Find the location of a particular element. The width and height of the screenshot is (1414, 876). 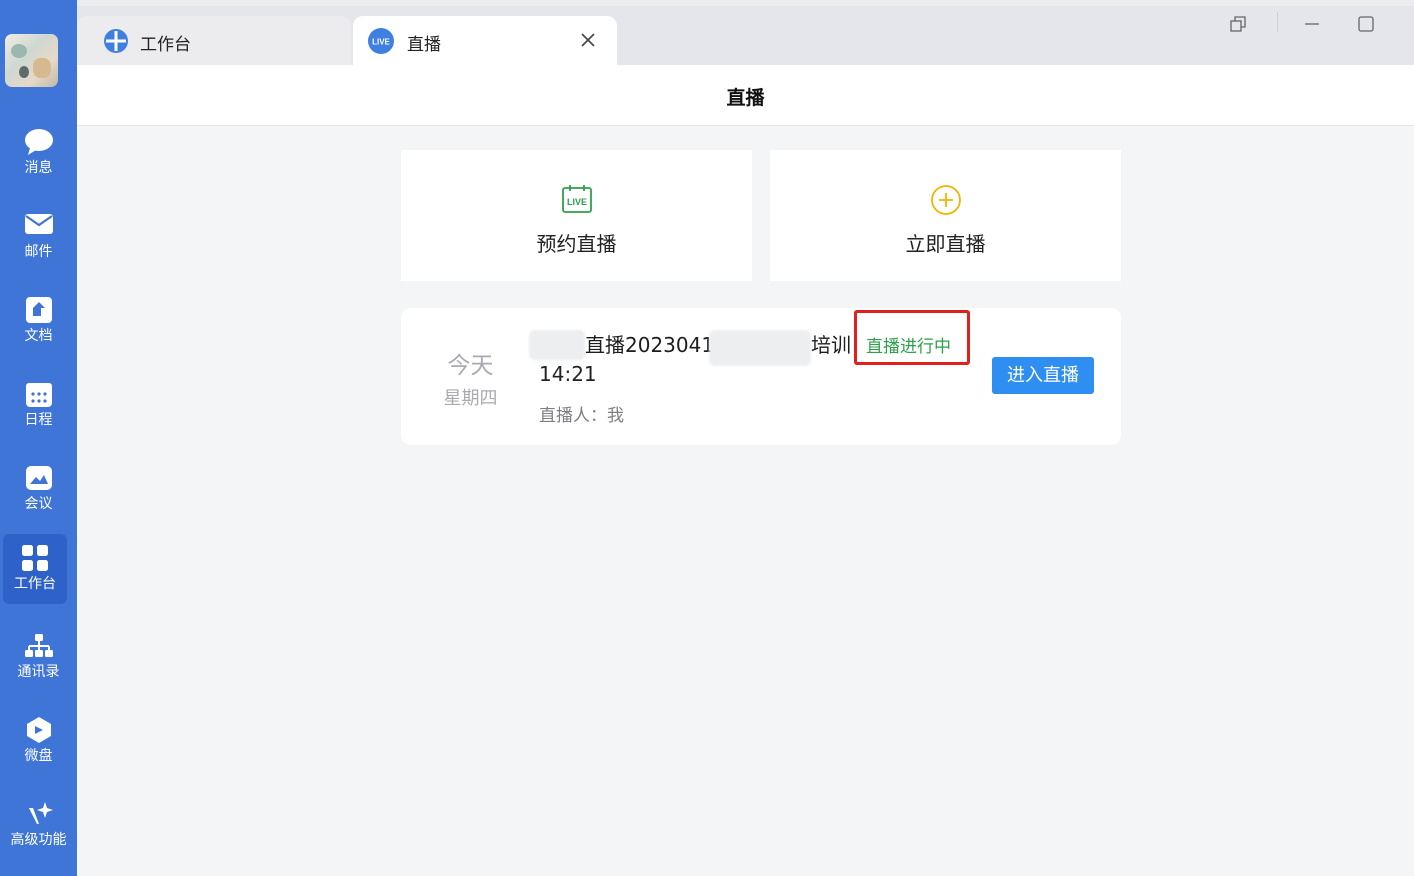

workbench-plus-icon is located at coordinates (116, 41).